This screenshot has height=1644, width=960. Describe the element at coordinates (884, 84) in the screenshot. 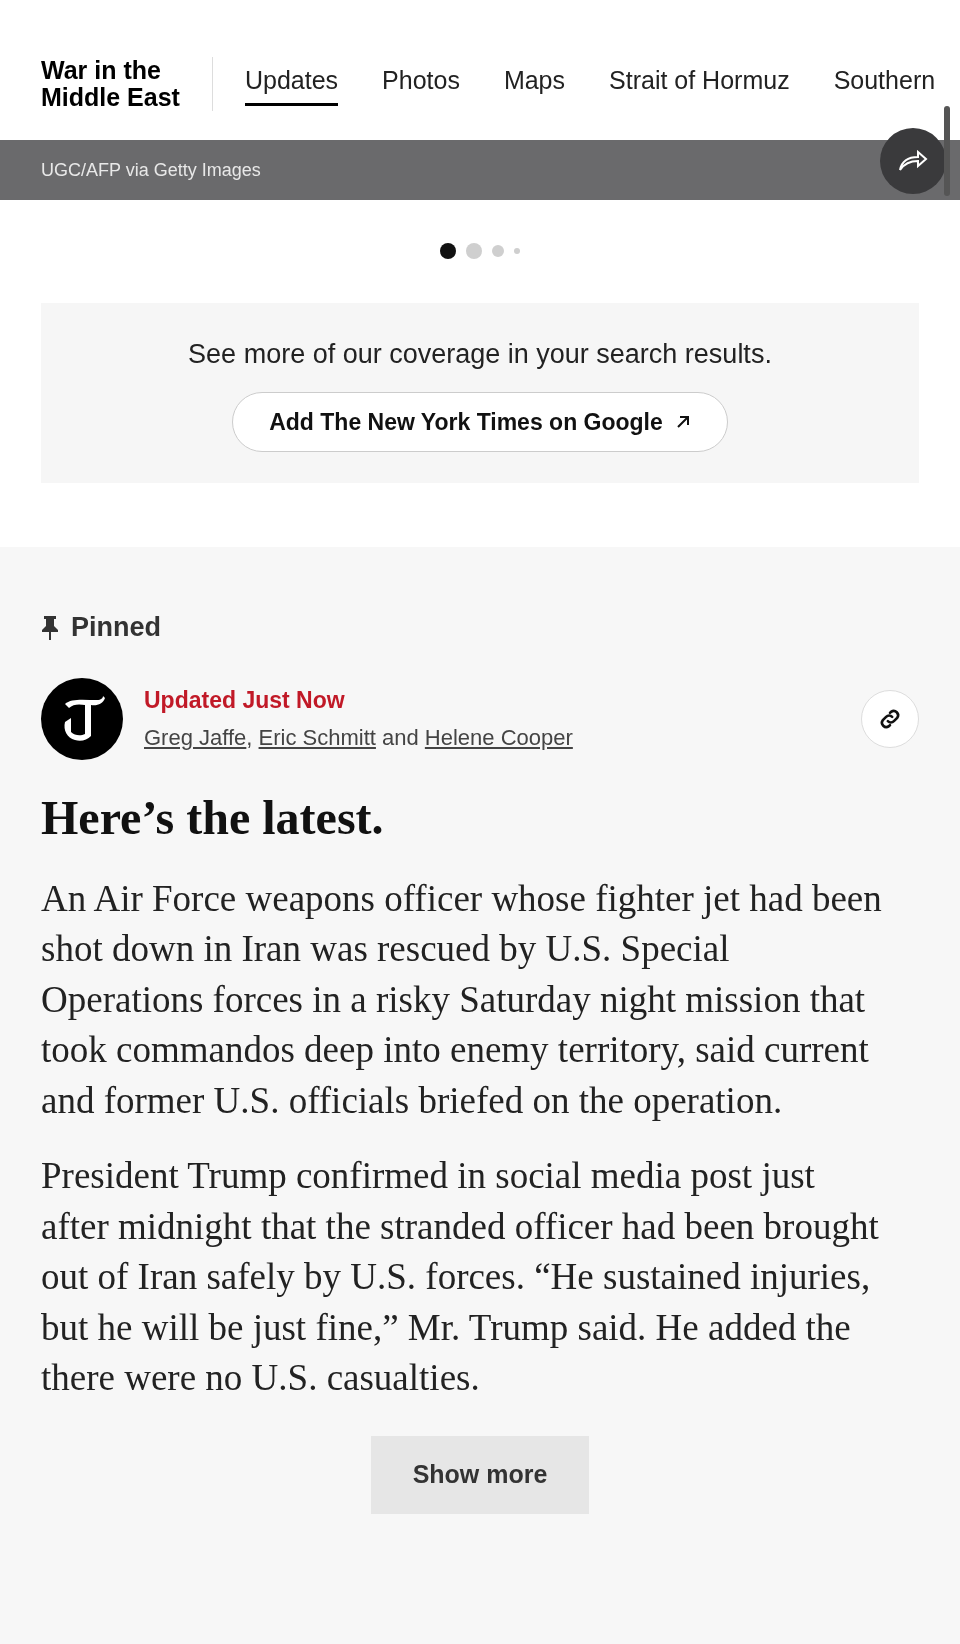

I see `nav-tab: Southern` at that location.